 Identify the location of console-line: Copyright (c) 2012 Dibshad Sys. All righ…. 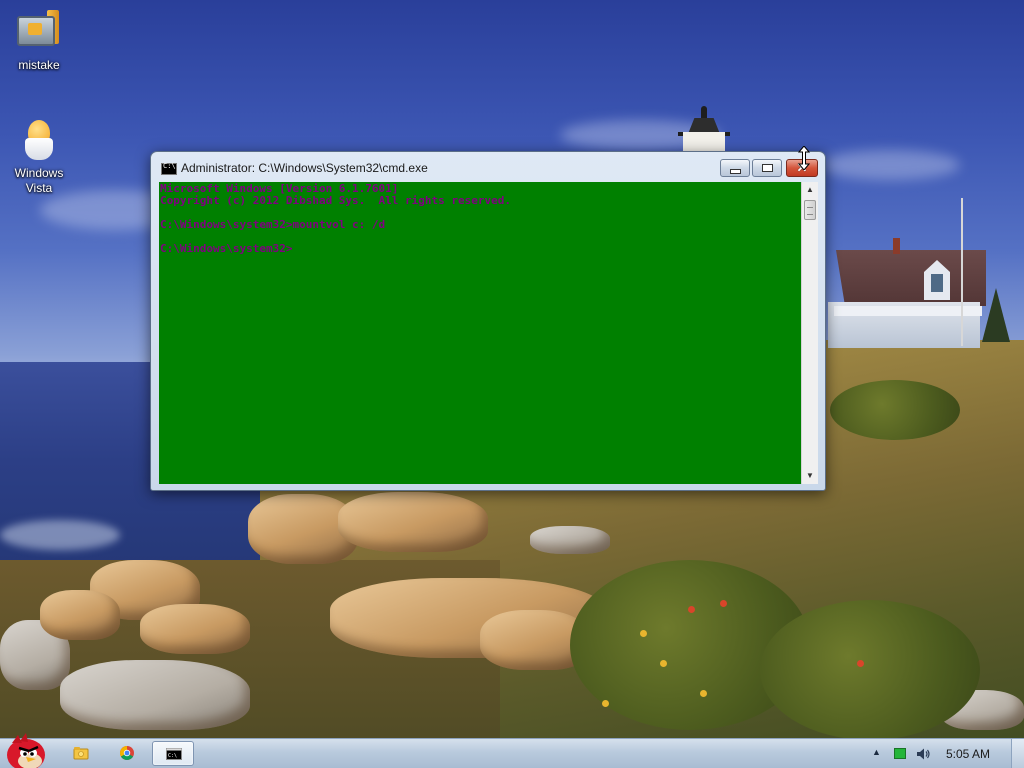
(335, 200).